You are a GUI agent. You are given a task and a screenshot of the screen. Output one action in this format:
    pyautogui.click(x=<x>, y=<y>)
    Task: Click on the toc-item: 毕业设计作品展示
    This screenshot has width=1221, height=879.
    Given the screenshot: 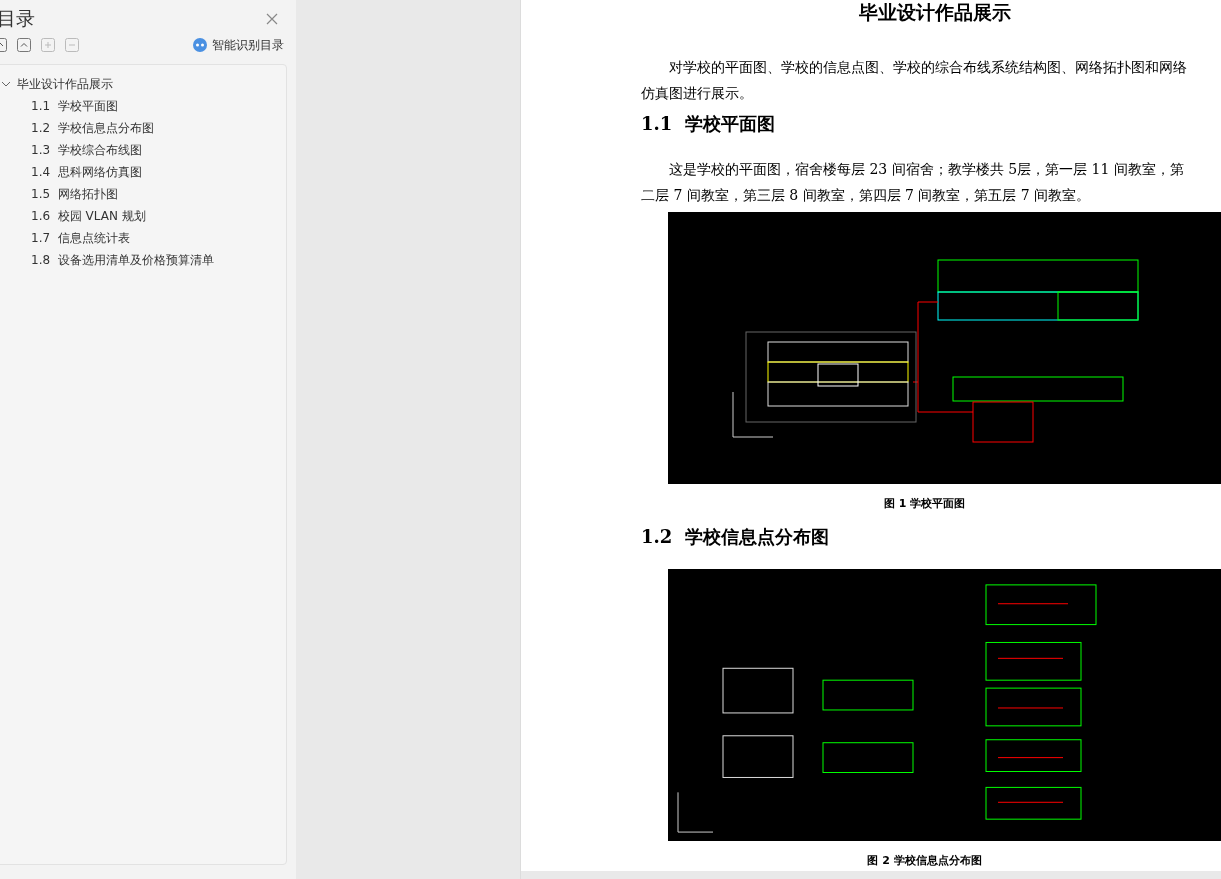 What is the action you would take?
    pyautogui.click(x=143, y=84)
    